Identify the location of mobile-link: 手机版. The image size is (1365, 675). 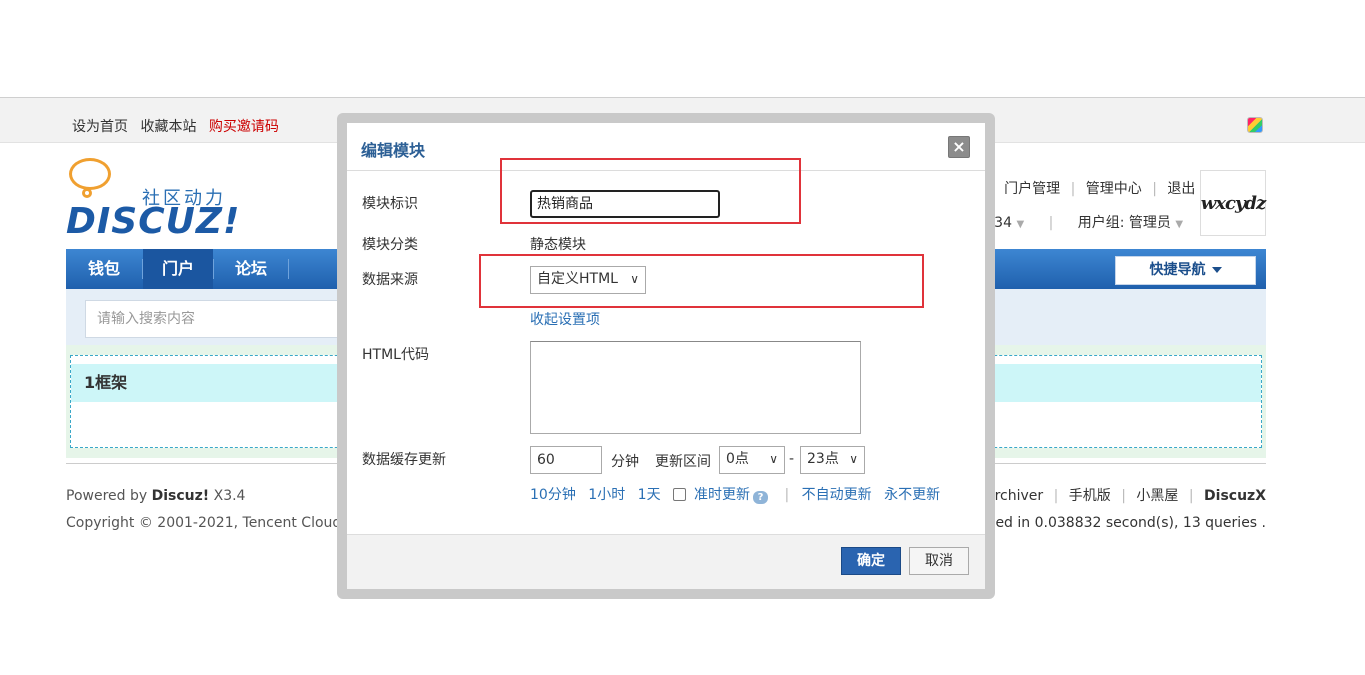
(1090, 496).